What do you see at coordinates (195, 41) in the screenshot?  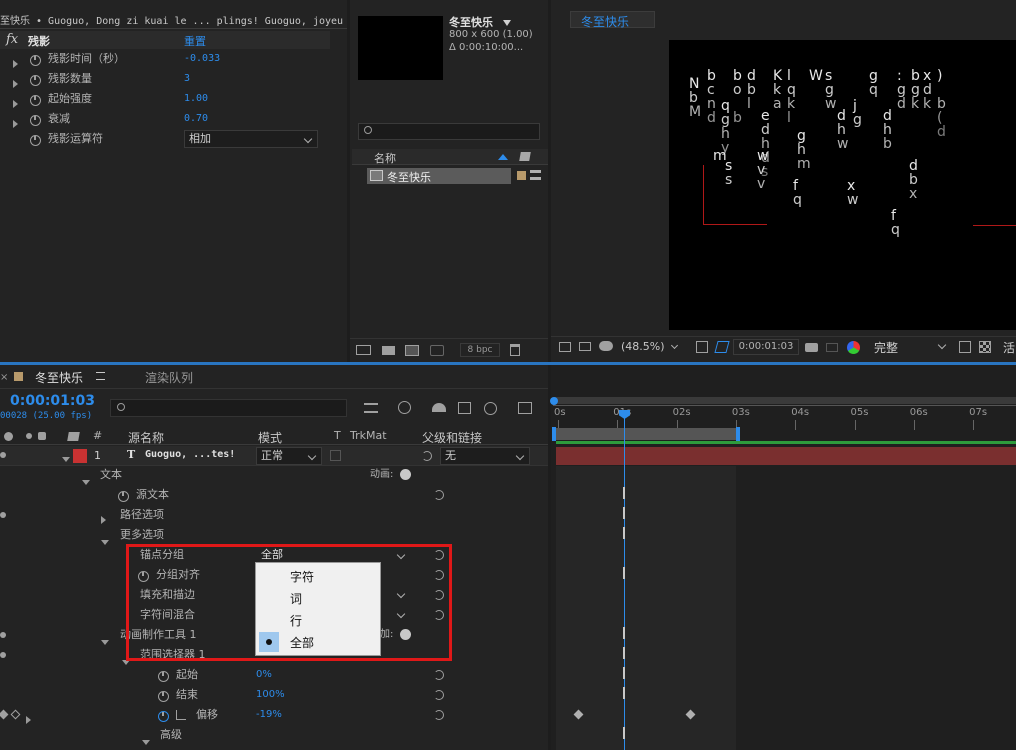 I see `reset-link: 重置` at bounding box center [195, 41].